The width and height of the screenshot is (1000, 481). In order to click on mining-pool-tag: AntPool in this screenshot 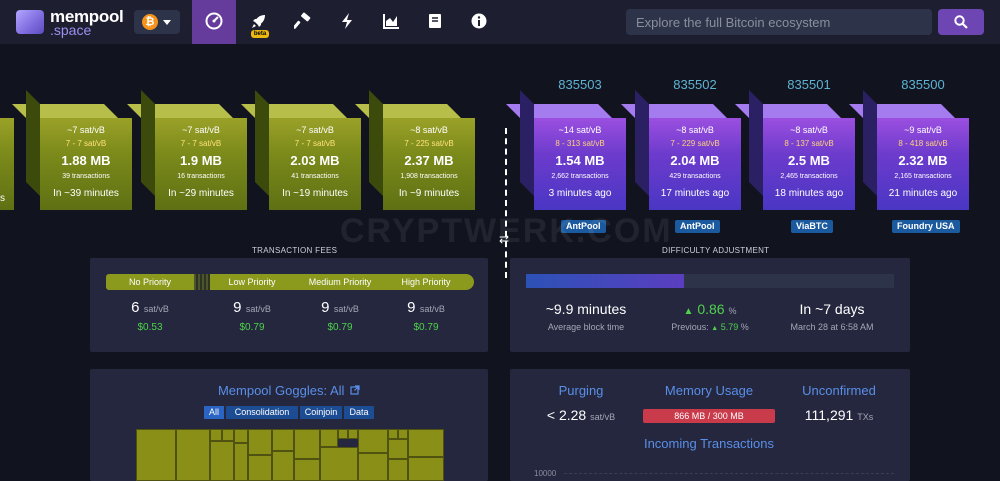, I will do `click(697, 226)`.